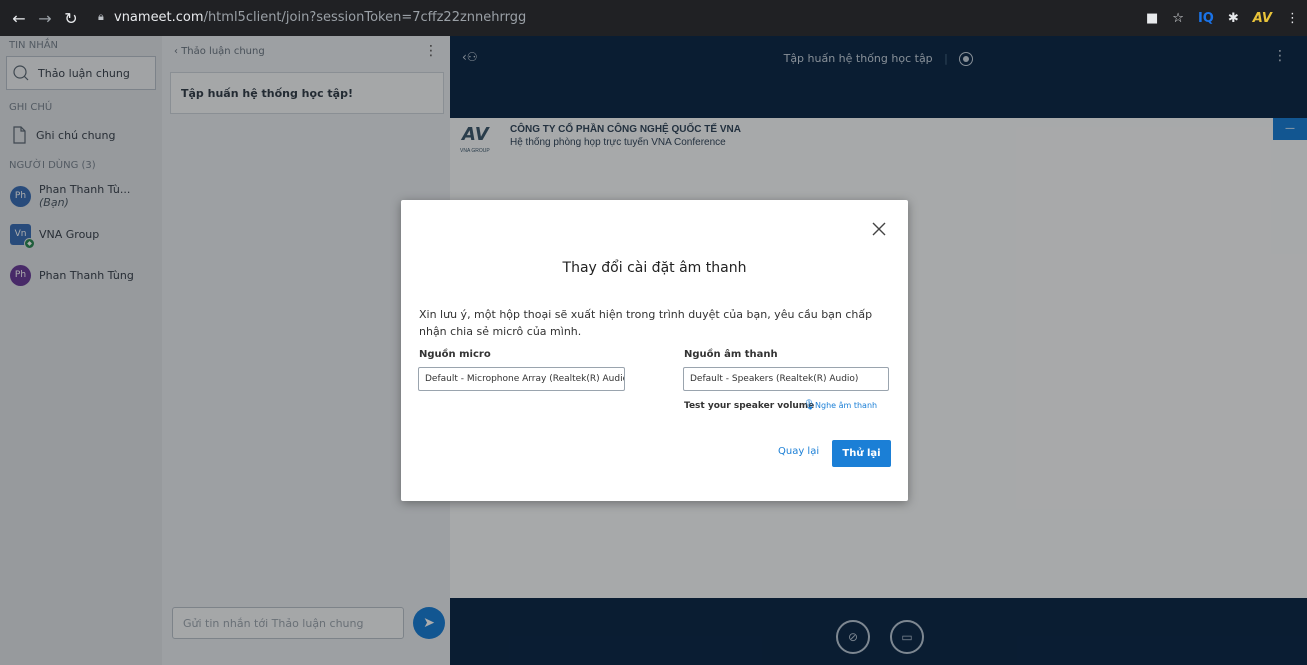  What do you see at coordinates (1292, 18) in the screenshot?
I see `browser-menu-icon: ⋮` at bounding box center [1292, 18].